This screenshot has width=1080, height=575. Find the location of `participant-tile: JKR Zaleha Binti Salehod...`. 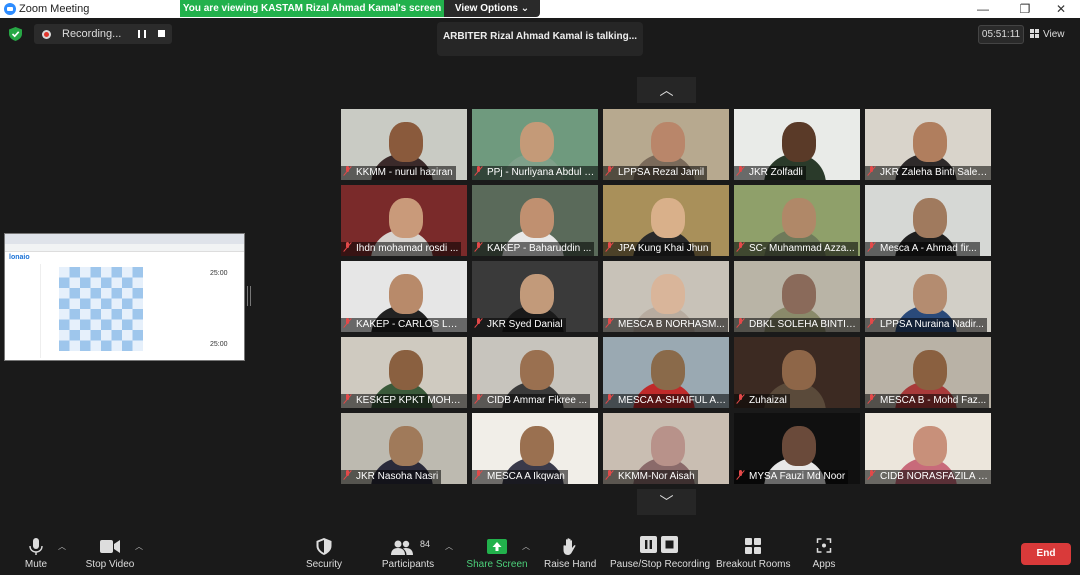

participant-tile: JKR Zaleha Binti Salehod... is located at coordinates (928, 144).